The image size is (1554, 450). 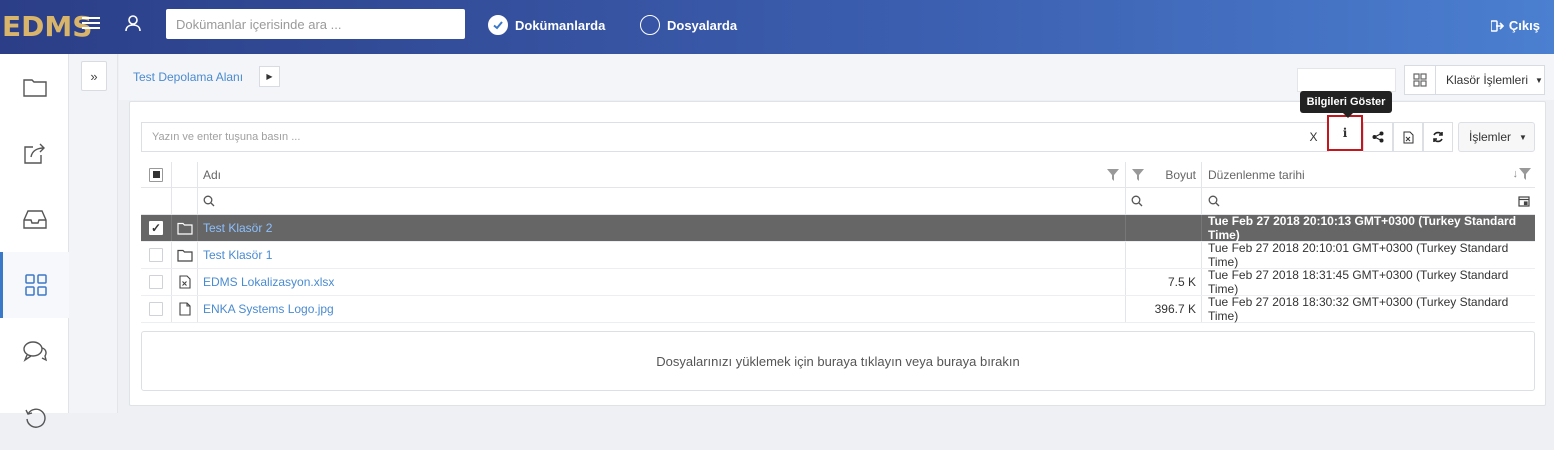 I want to click on row-checkbox: ✓, so click(x=156, y=228).